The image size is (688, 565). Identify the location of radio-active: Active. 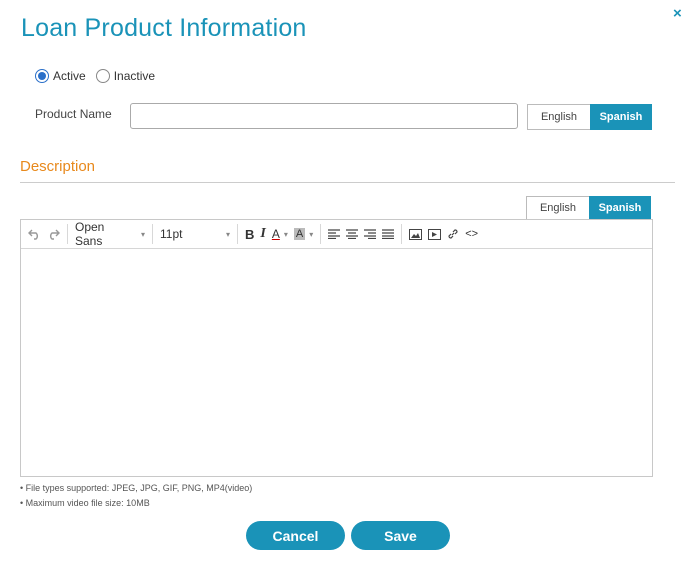
(60, 76).